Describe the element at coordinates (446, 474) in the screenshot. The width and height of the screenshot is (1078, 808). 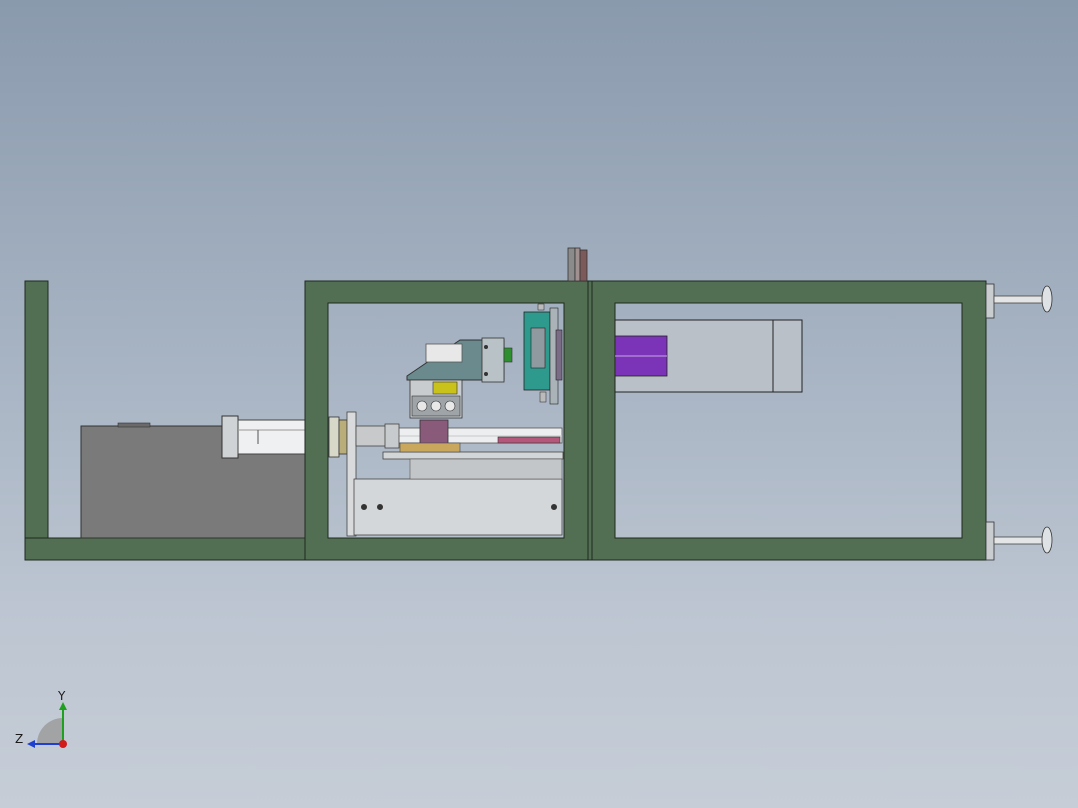
I see `spindle-assembly` at that location.